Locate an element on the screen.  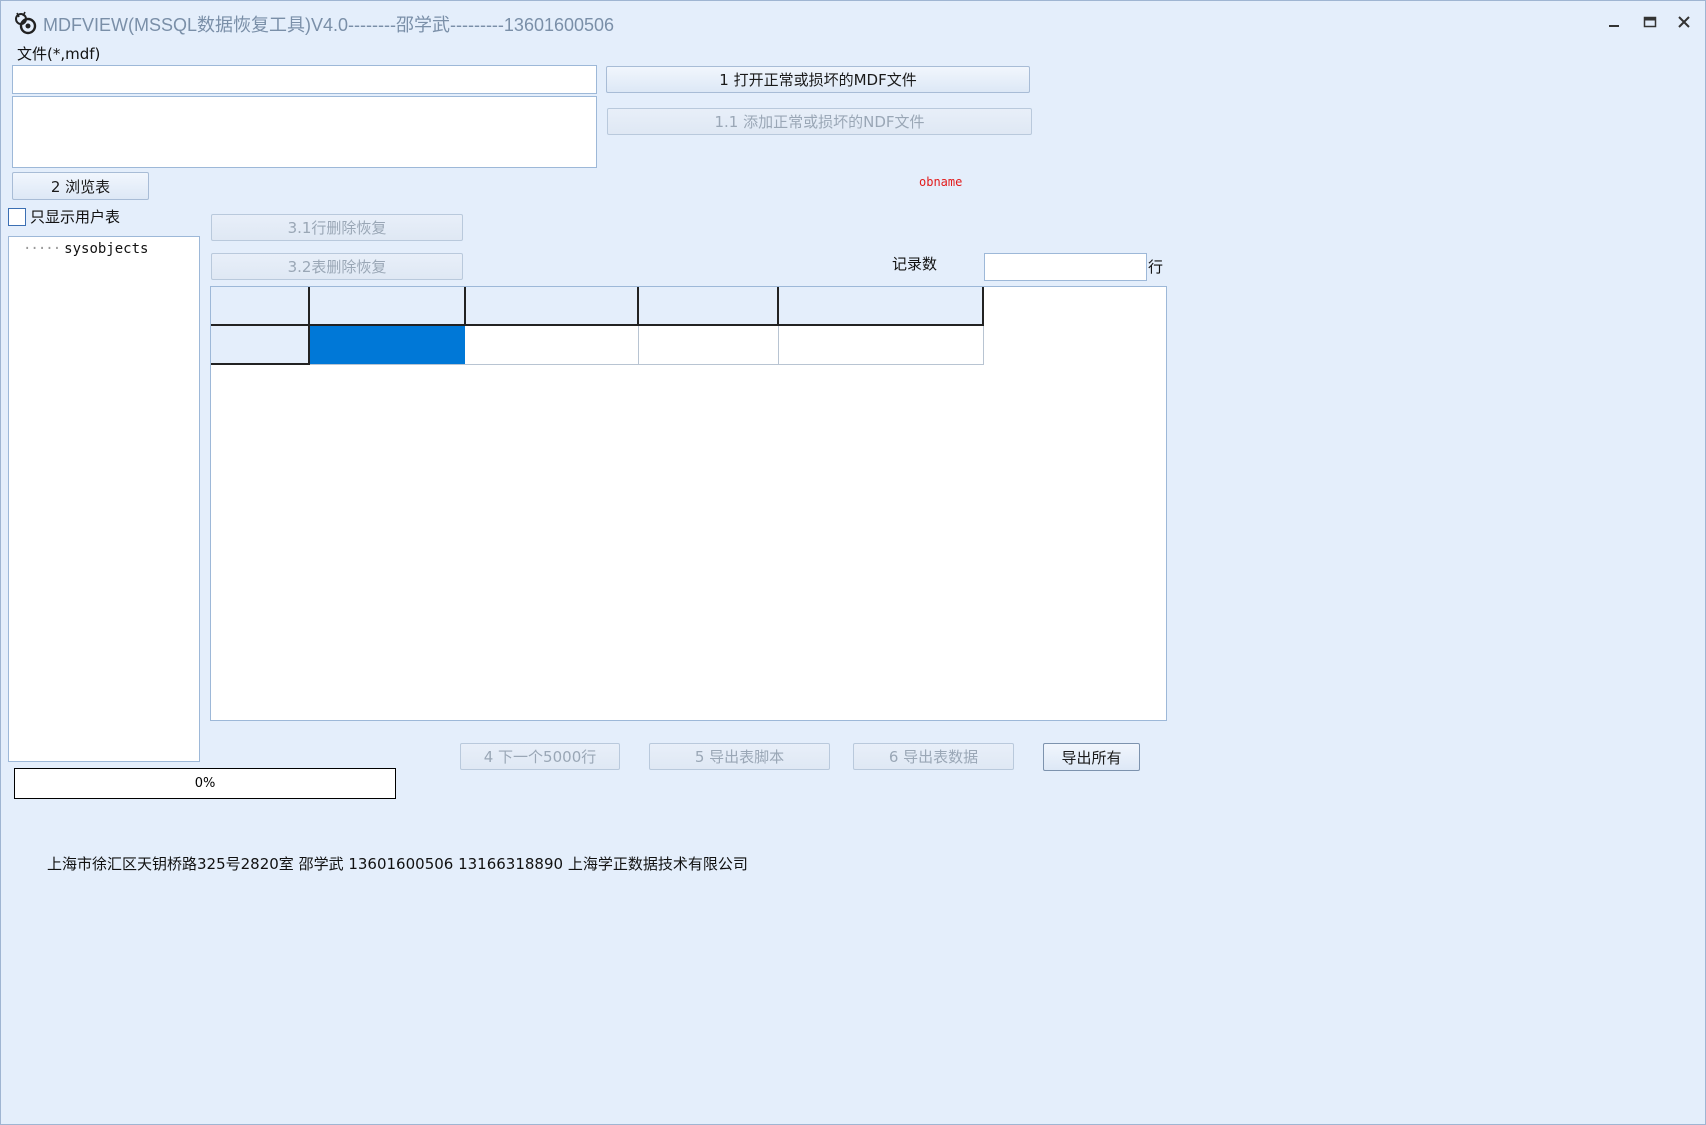
minimize-icon is located at coordinates (1614, 26).